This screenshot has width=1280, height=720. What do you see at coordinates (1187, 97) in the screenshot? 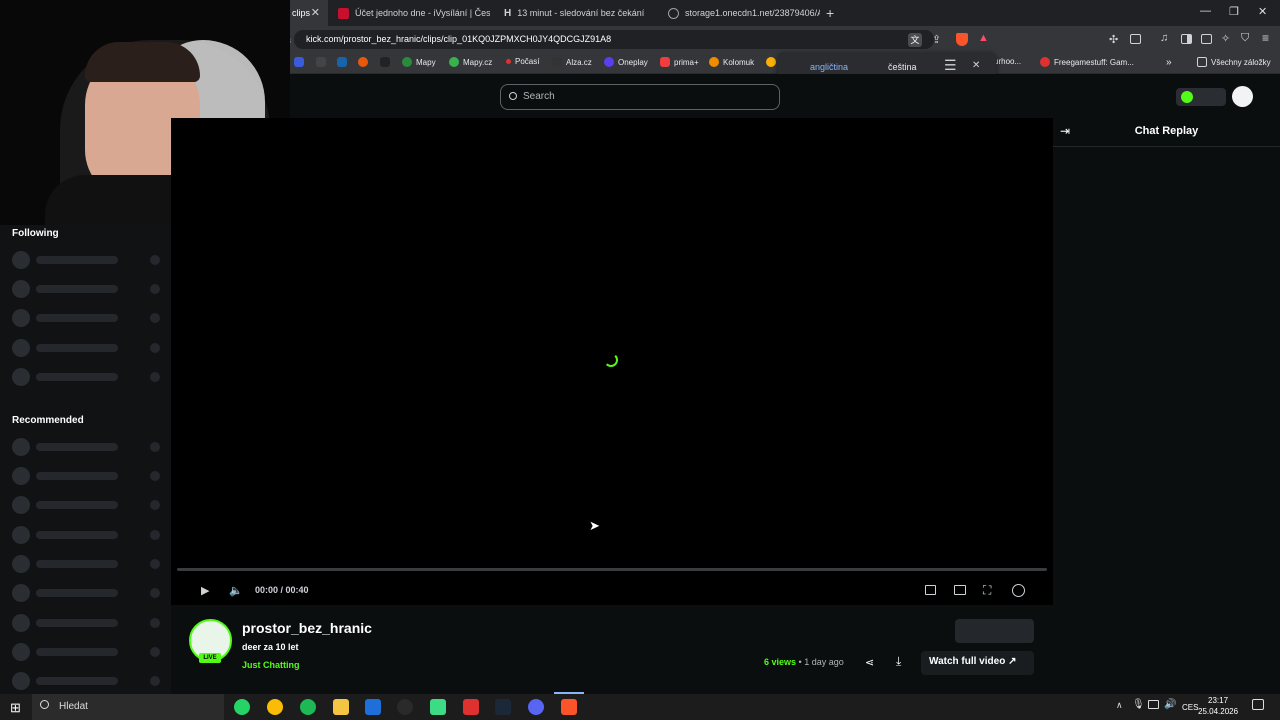
I see `kick-icon` at bounding box center [1187, 97].